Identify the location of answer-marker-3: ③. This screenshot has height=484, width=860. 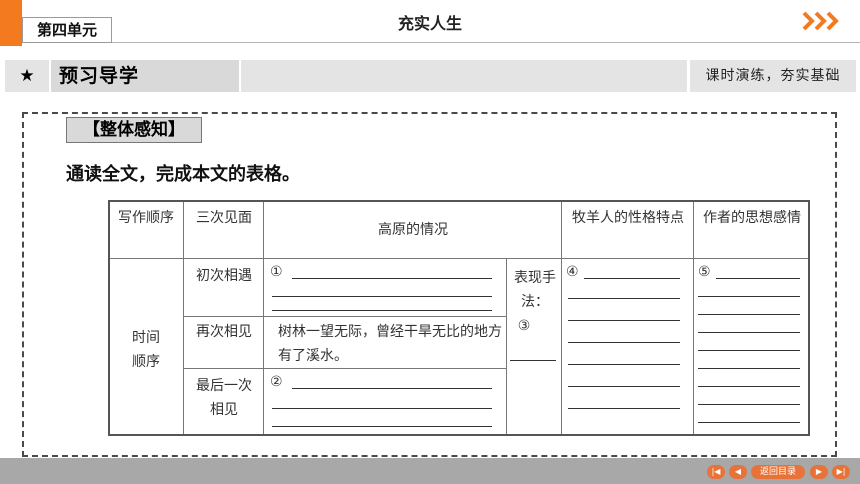
(524, 326).